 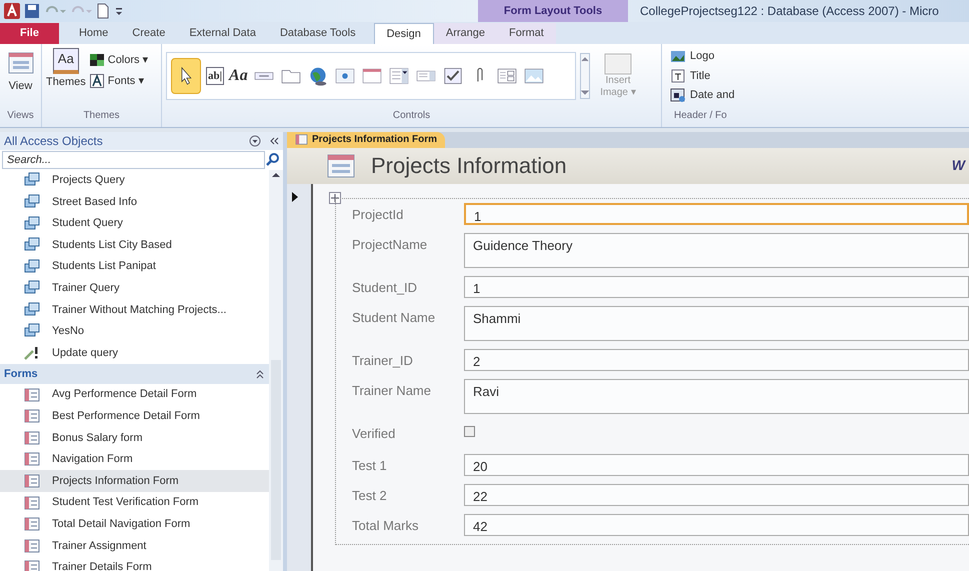 I want to click on pointer-icon, so click(x=186, y=76).